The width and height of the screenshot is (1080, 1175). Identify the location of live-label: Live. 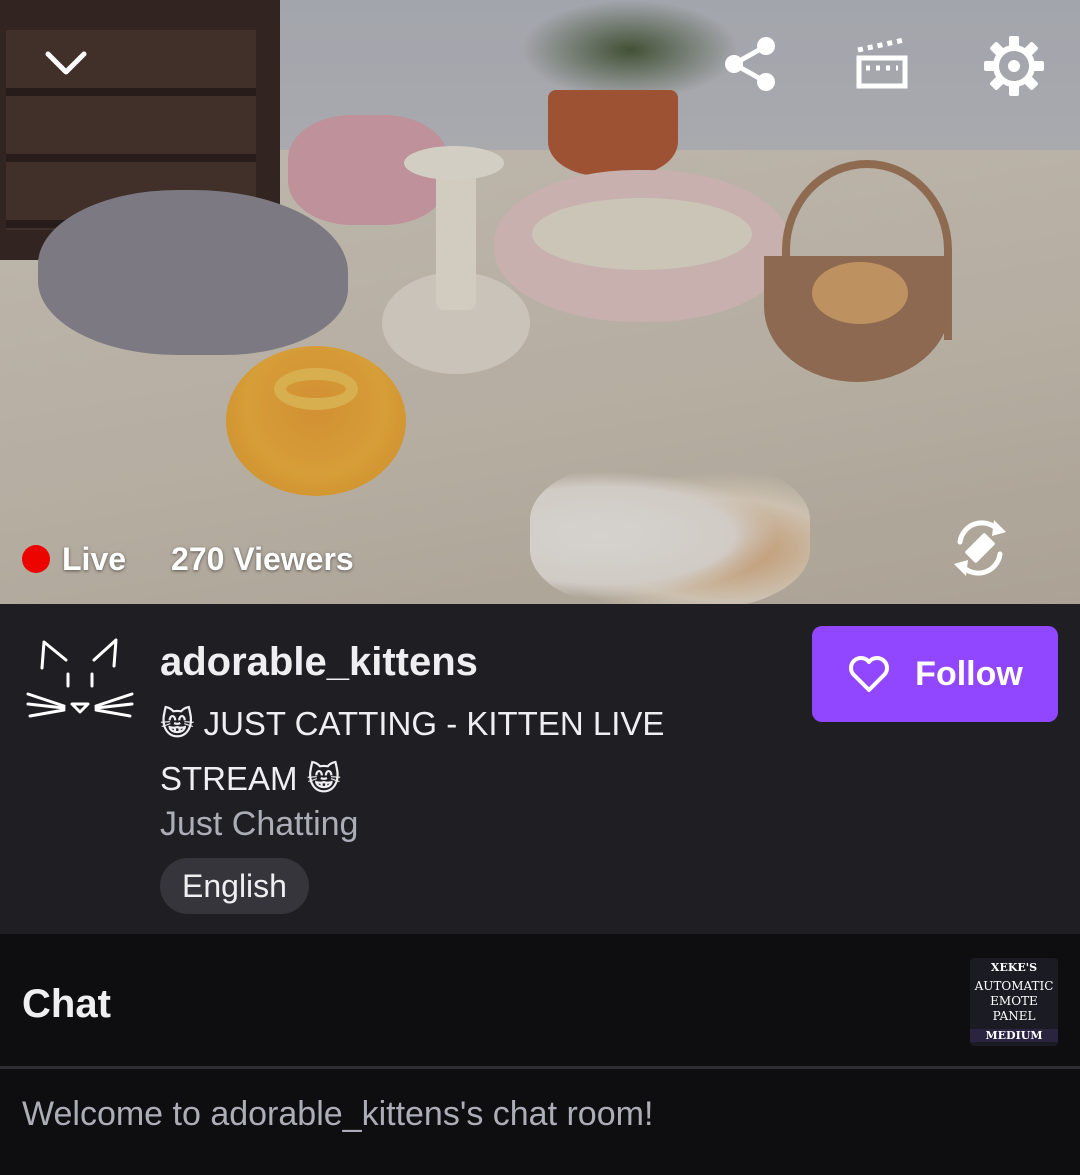
(94, 558).